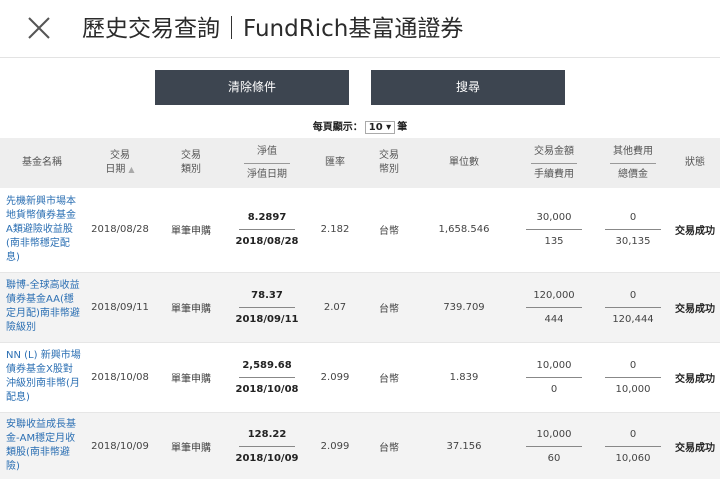 Image resolution: width=720 pixels, height=479 pixels. What do you see at coordinates (554, 389) in the screenshot?
I see `handling-fee: 0` at bounding box center [554, 389].